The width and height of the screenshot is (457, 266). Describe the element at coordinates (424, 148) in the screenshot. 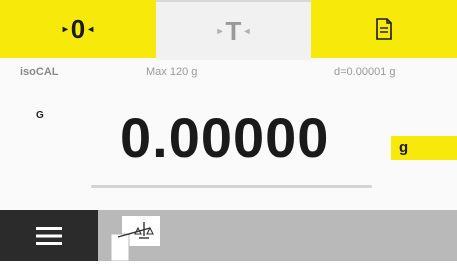

I see `unit-button: g` at that location.